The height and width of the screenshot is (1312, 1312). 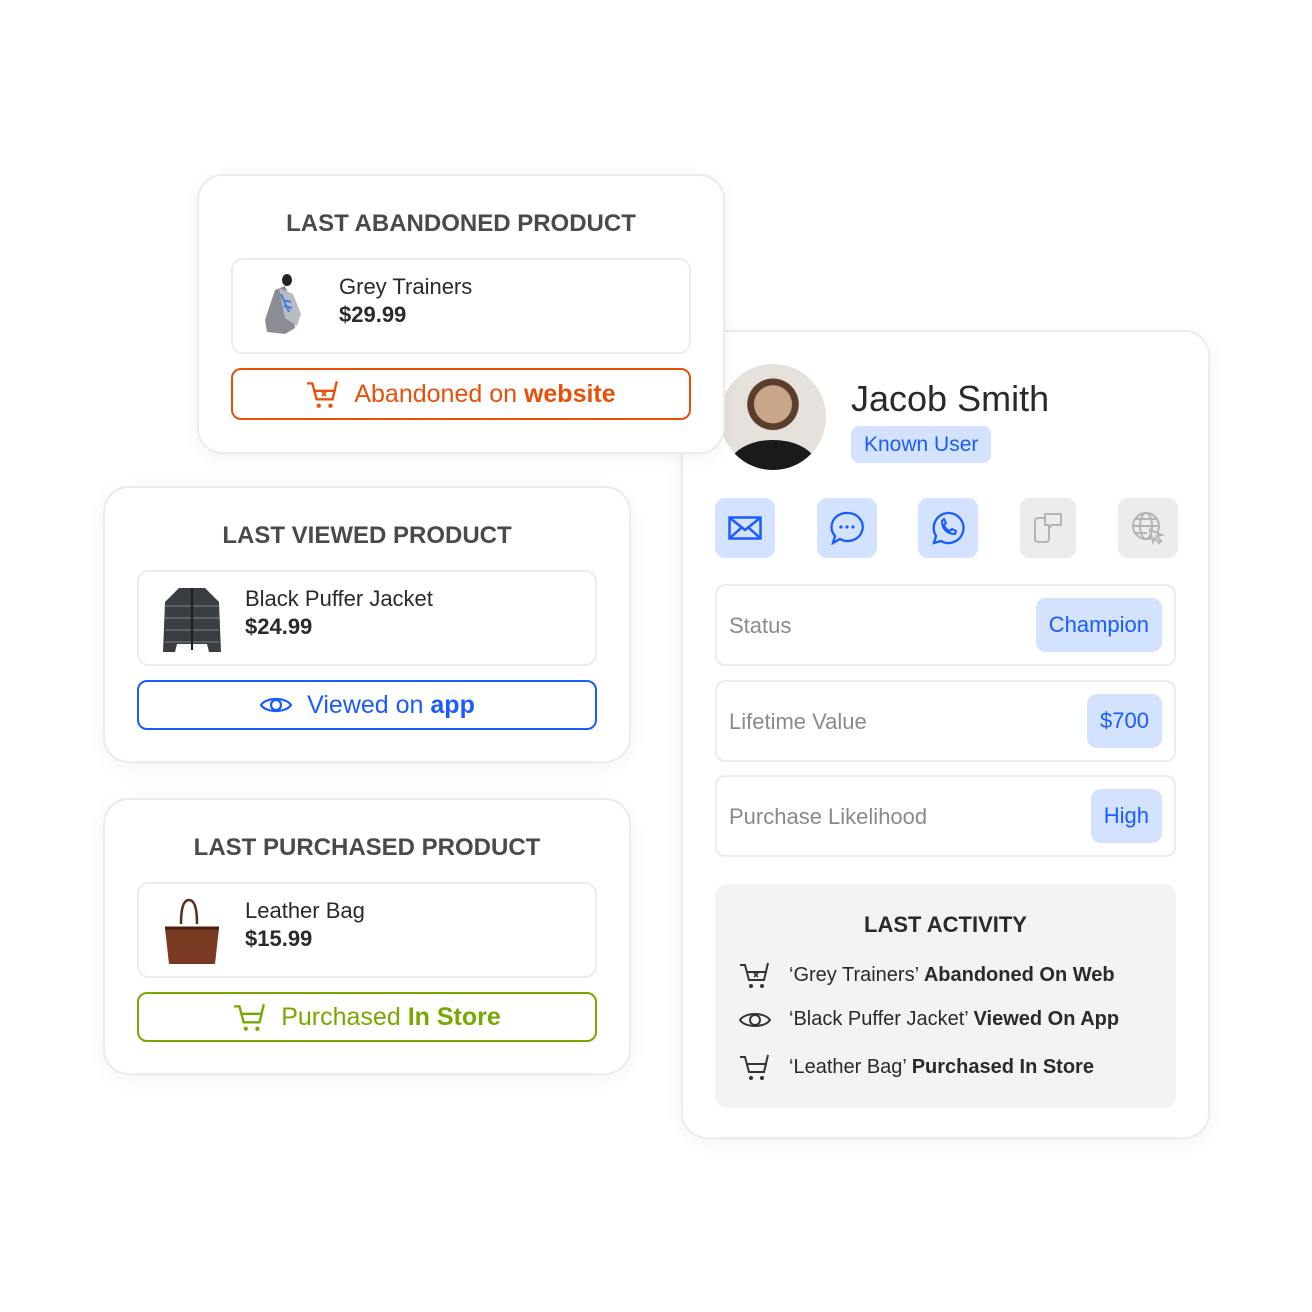 What do you see at coordinates (305, 910) in the screenshot?
I see `product-name: Leather Bag` at bounding box center [305, 910].